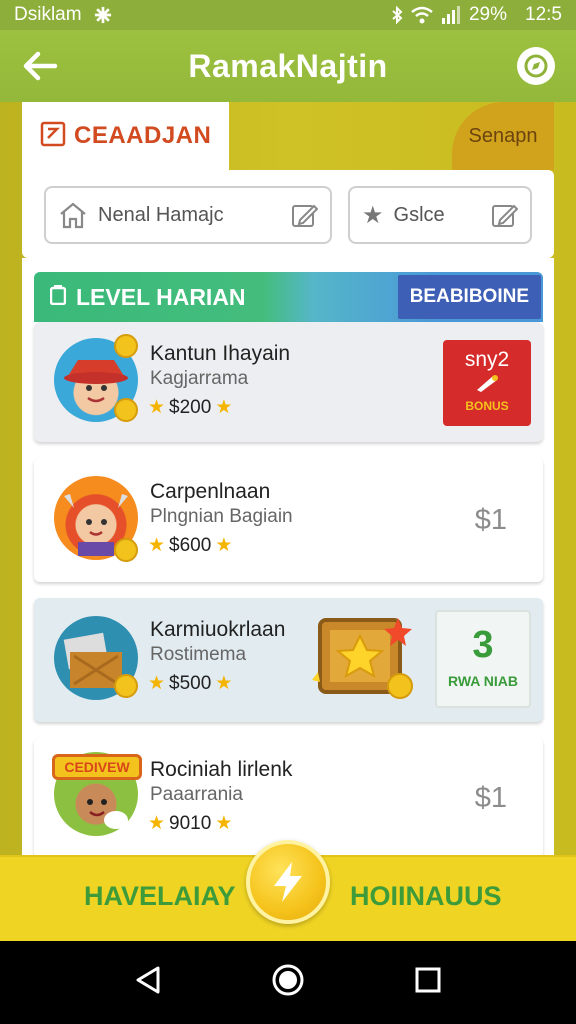 The height and width of the screenshot is (1024, 576). I want to click on calendar-icon, so click(53, 136).